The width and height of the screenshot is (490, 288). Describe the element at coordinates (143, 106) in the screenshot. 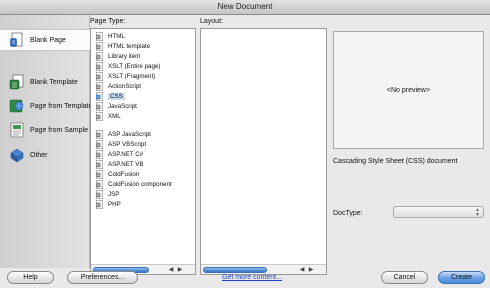

I see `page-type-item: JavaScript` at that location.